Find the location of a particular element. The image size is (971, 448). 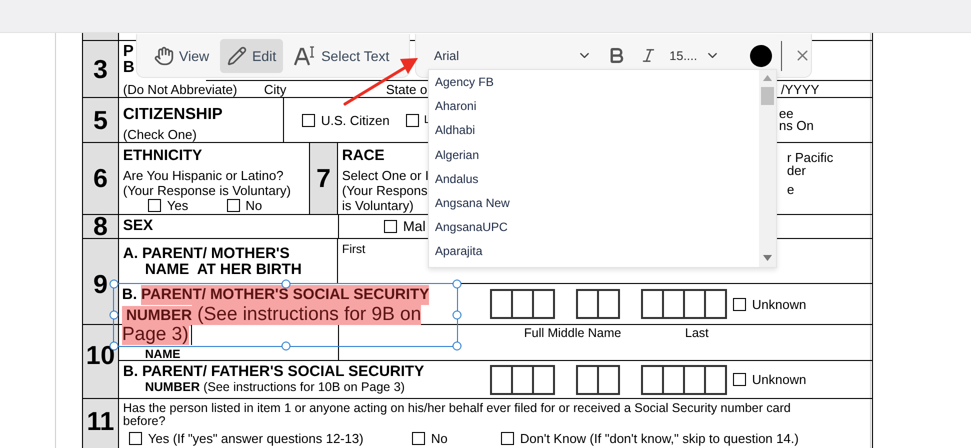

font-option: Angsana New is located at coordinates (594, 203).